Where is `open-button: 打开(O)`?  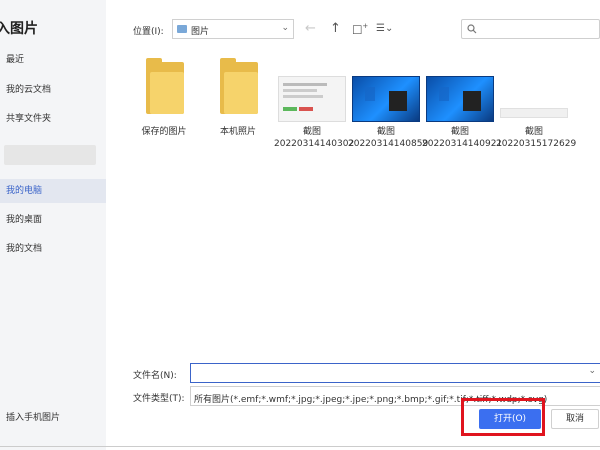 open-button: 打开(O) is located at coordinates (510, 419).